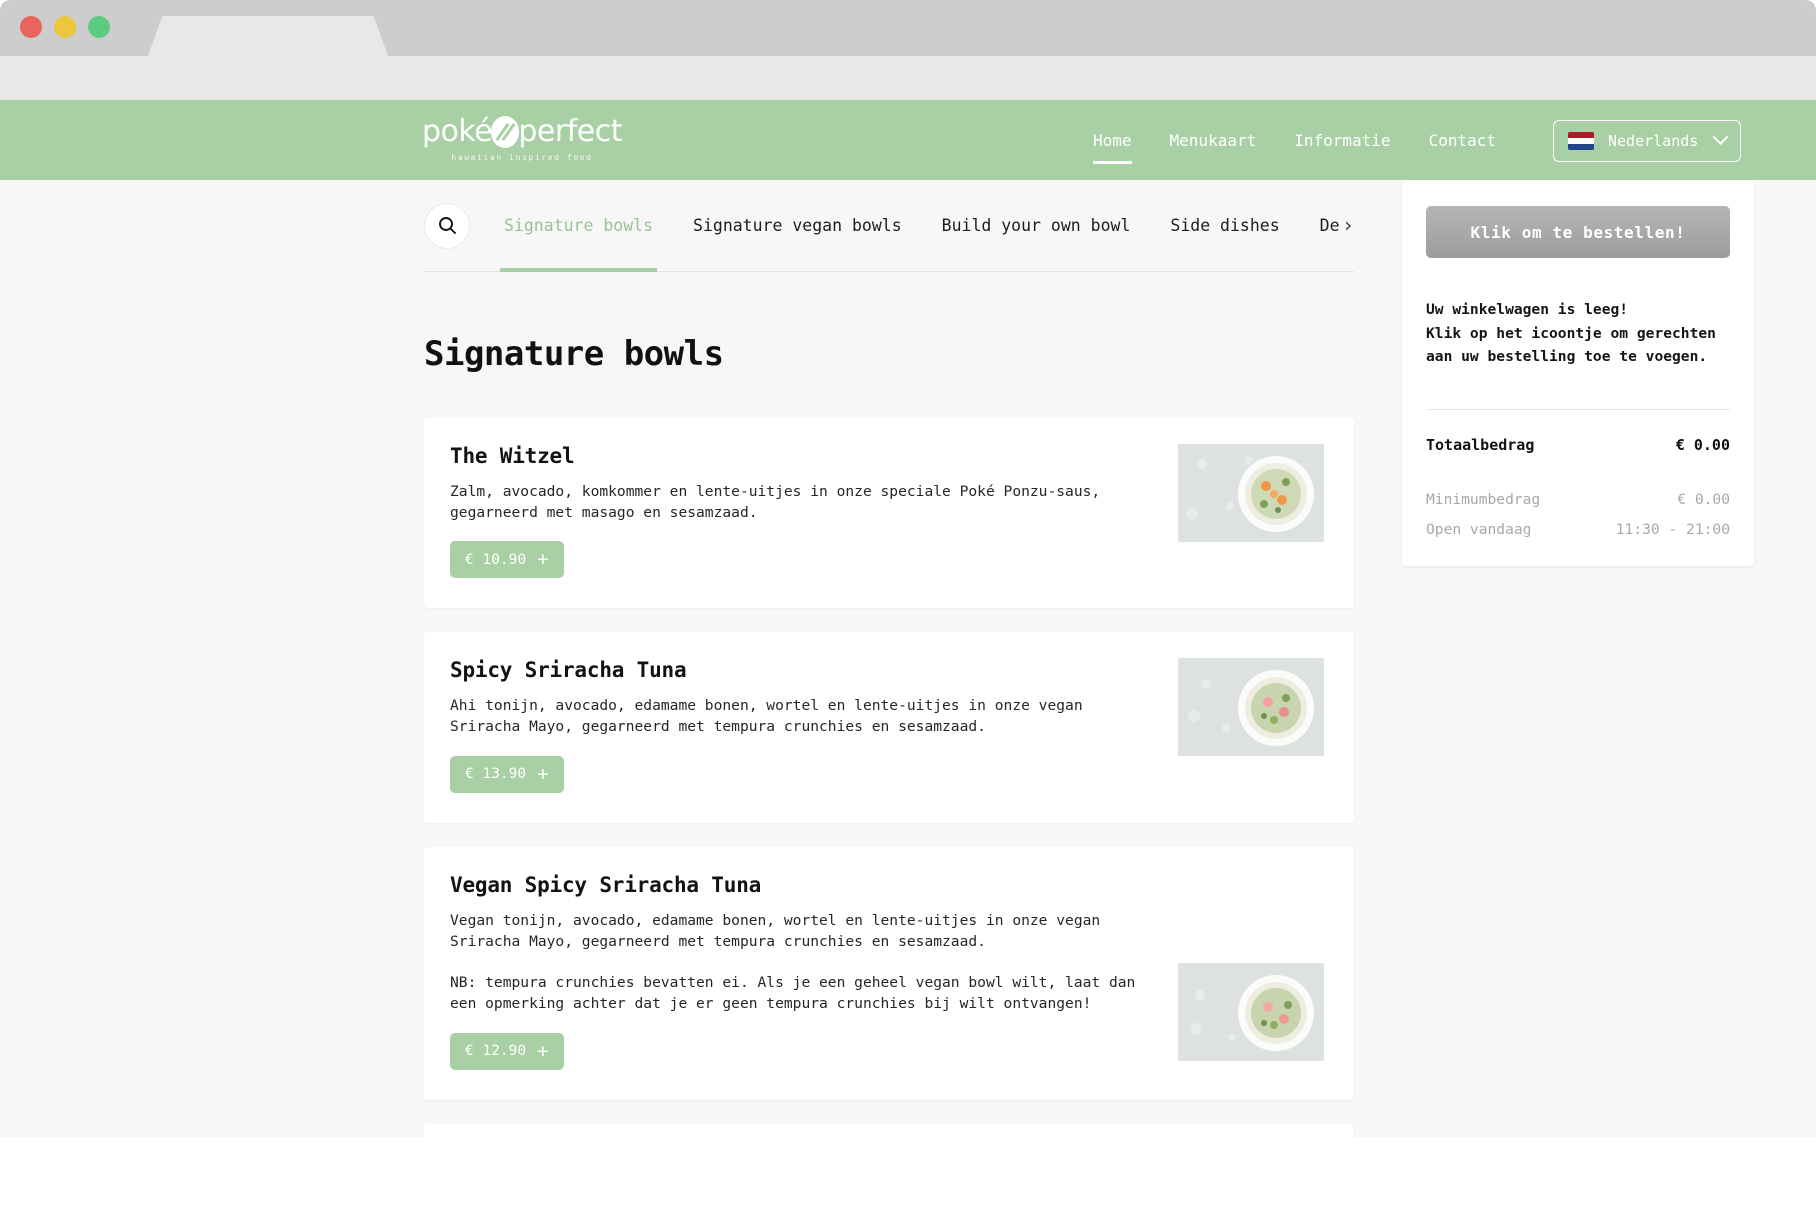  Describe the element at coordinates (1571, 333) in the screenshot. I see `cart-empty-line-2: Klik op het icoontje om gerechten` at that location.